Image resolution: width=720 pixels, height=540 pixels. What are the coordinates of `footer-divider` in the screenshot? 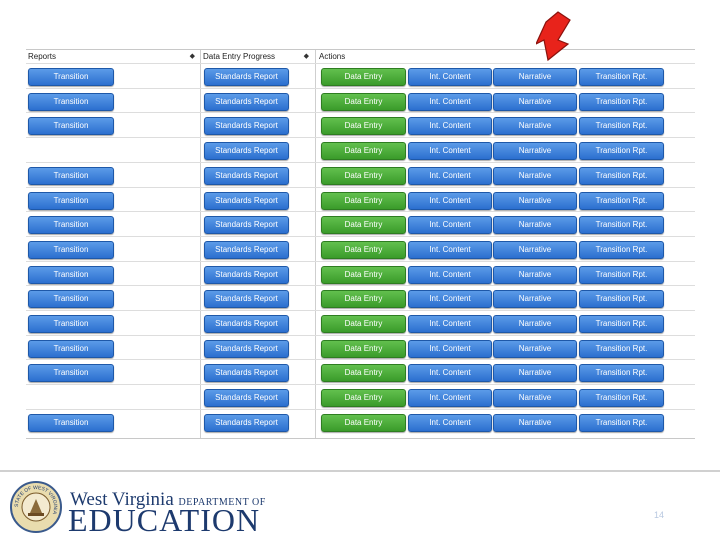 It's located at (360, 471).